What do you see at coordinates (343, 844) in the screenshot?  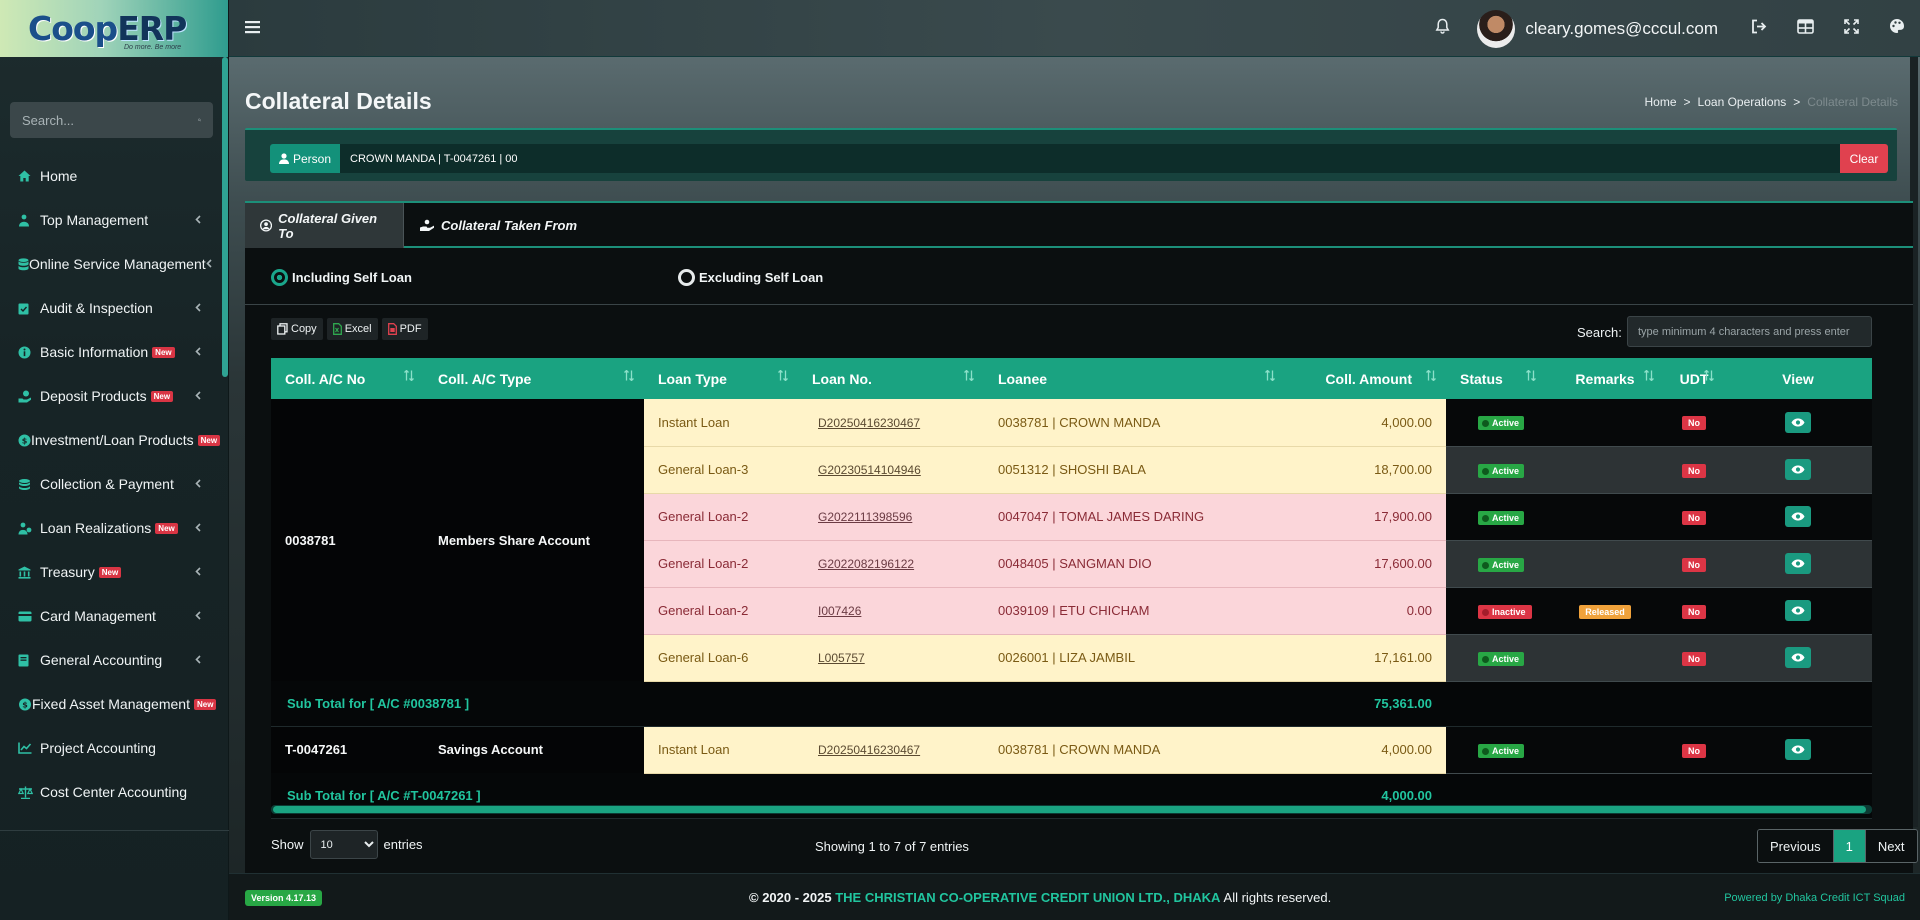 I see `page-size-select: 10` at bounding box center [343, 844].